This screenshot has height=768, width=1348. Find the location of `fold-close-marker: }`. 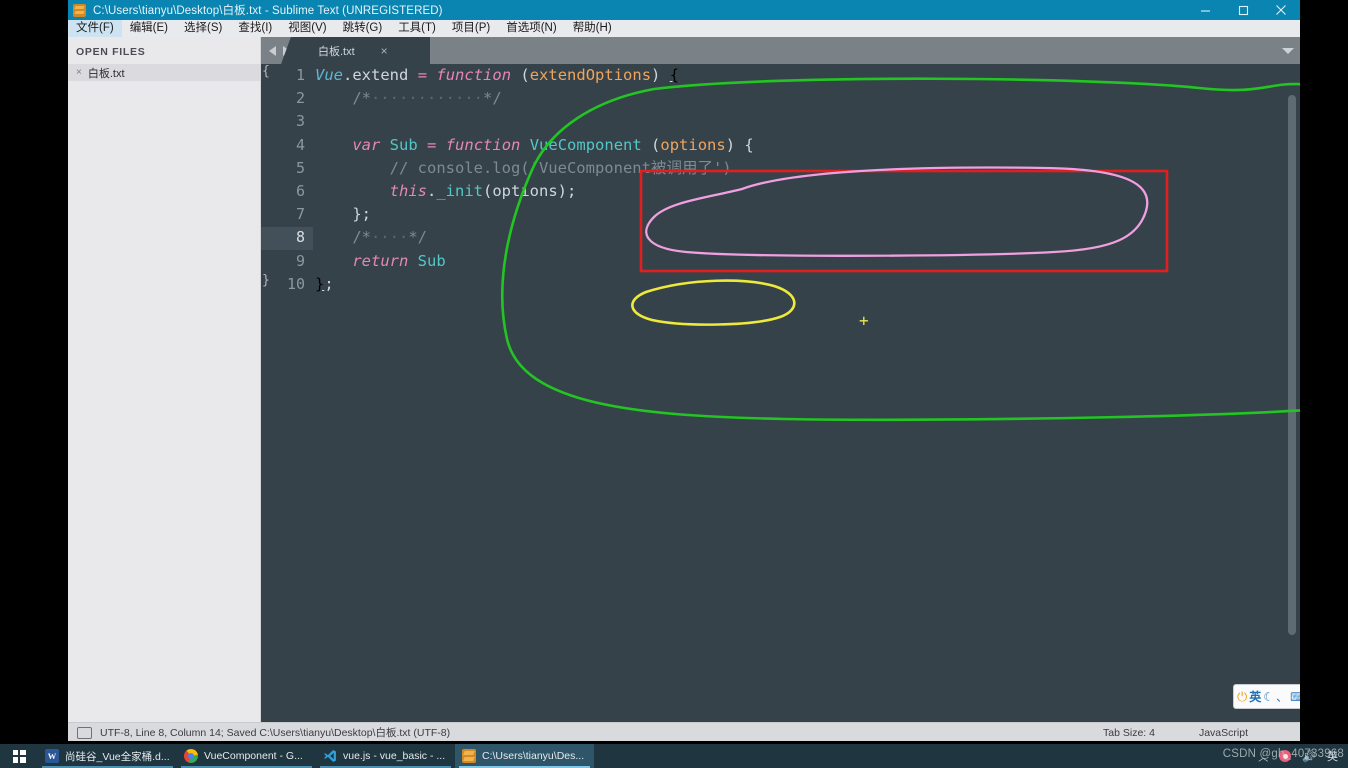

fold-close-marker: } is located at coordinates (266, 280).